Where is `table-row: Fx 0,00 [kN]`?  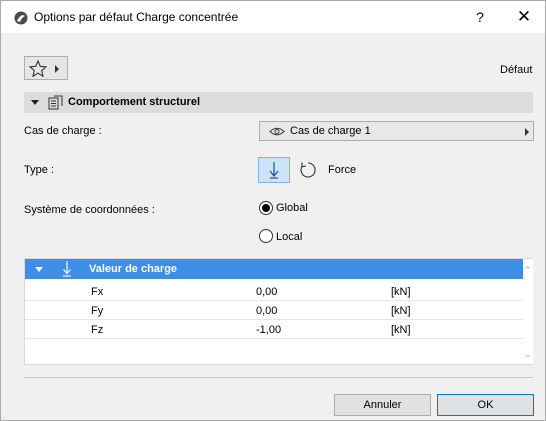
table-row: Fx 0,00 [kN] is located at coordinates (274, 292).